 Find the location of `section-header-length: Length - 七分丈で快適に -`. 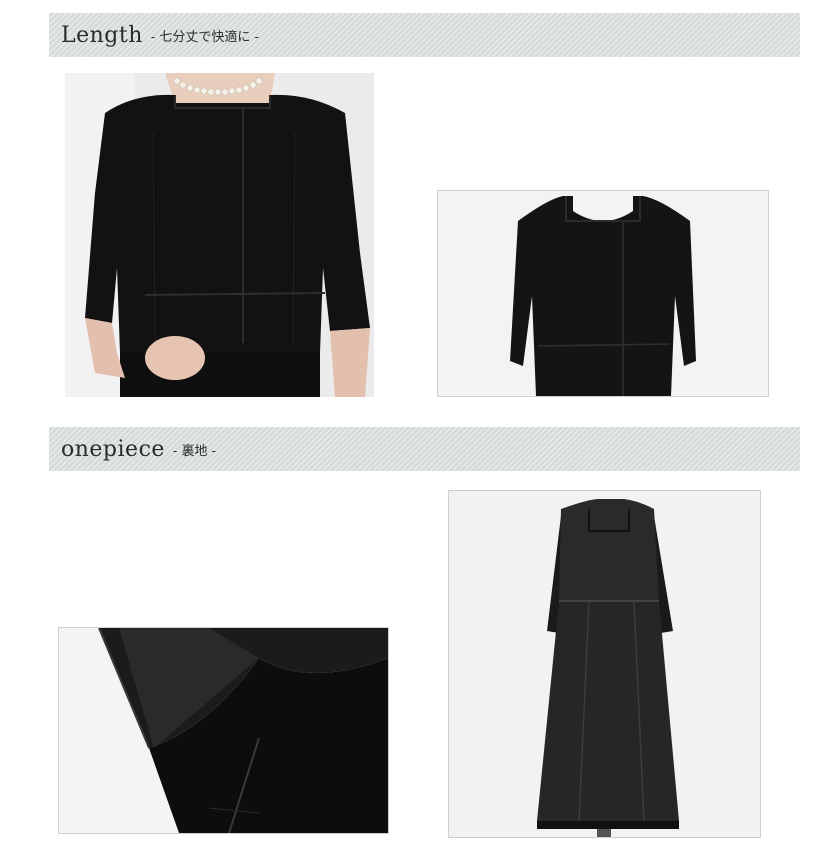

section-header-length: Length - 七分丈で快適に - is located at coordinates (424, 35).